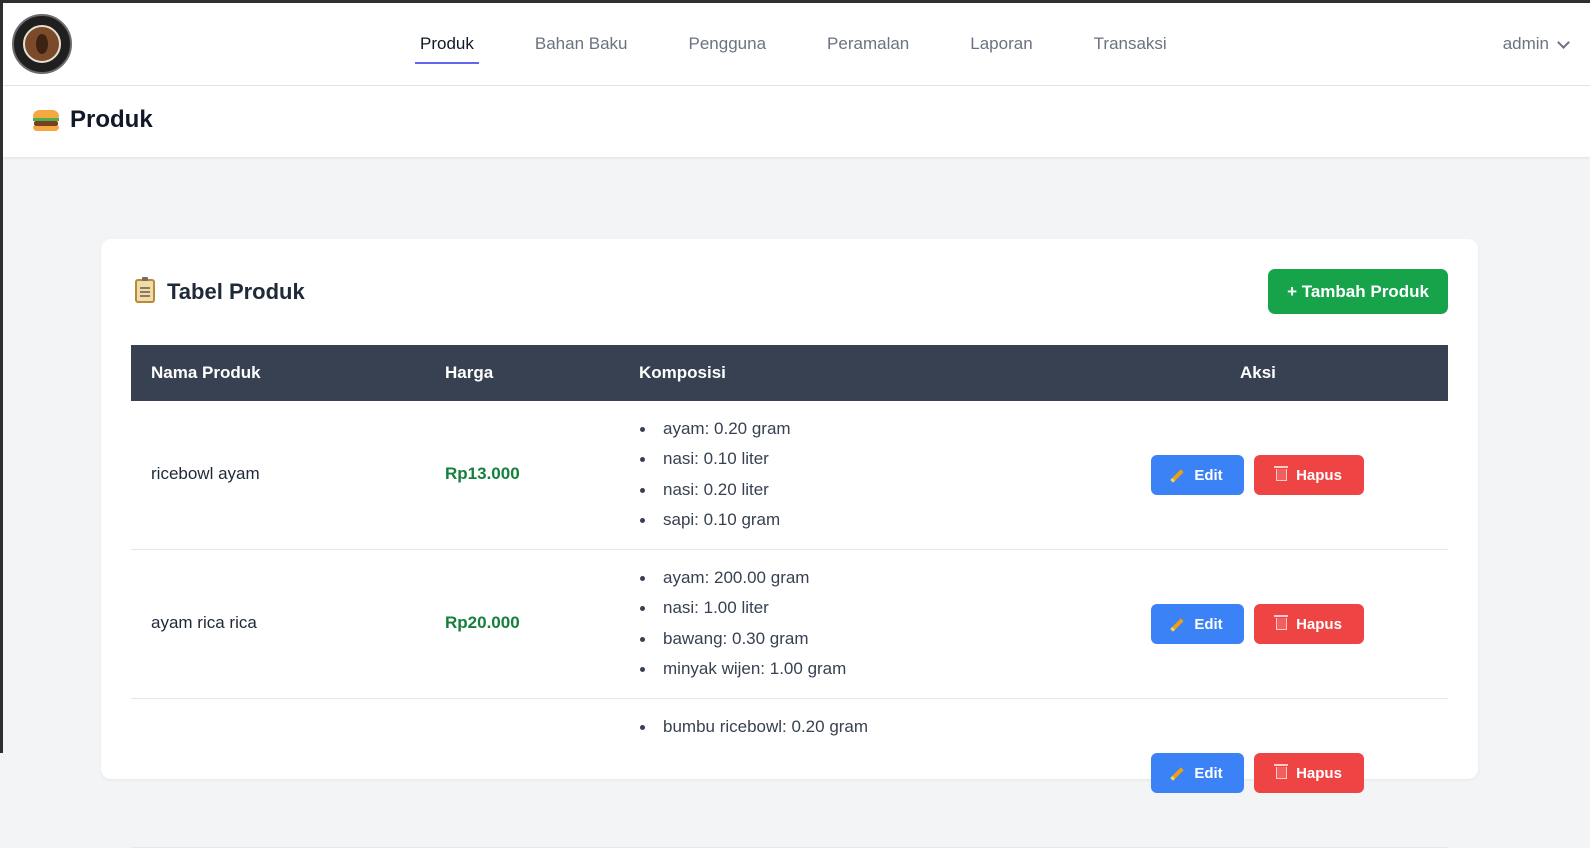 The image size is (1590, 848). I want to click on composition-item: bumbu ricebowl: 0.20 gram, so click(753, 732).